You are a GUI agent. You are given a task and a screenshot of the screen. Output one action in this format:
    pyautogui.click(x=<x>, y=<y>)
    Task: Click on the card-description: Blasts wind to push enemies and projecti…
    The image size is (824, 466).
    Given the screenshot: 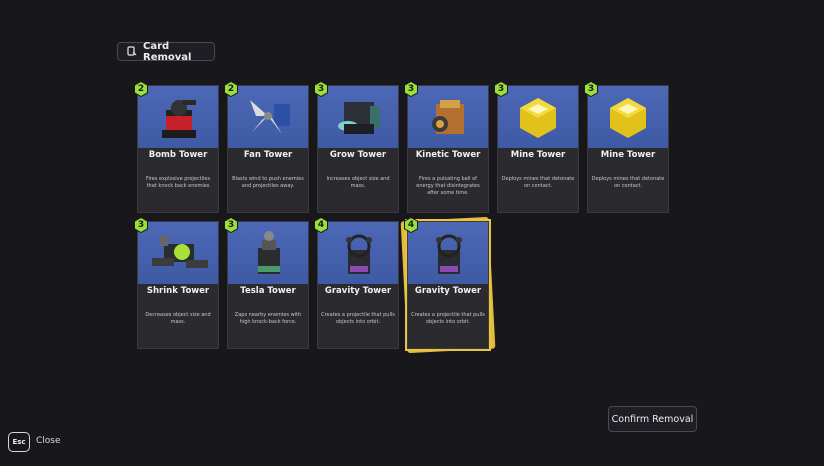 What is the action you would take?
    pyautogui.click(x=268, y=182)
    